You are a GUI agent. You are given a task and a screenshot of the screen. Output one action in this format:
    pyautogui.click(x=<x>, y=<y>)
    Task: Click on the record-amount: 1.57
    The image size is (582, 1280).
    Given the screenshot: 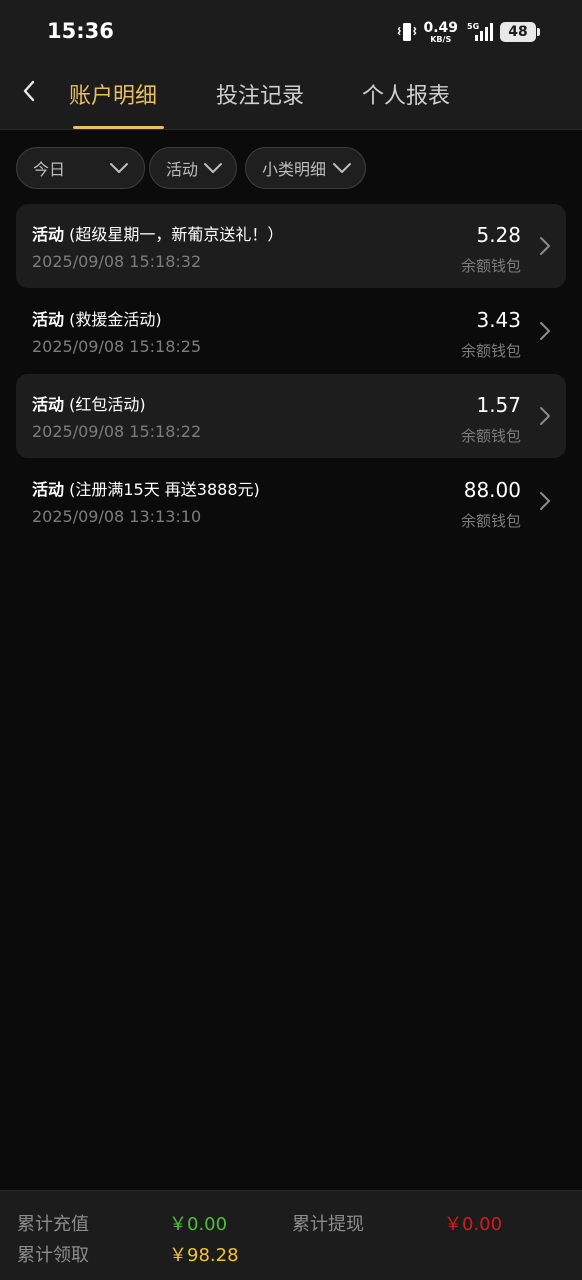 What is the action you would take?
    pyautogui.click(x=498, y=405)
    